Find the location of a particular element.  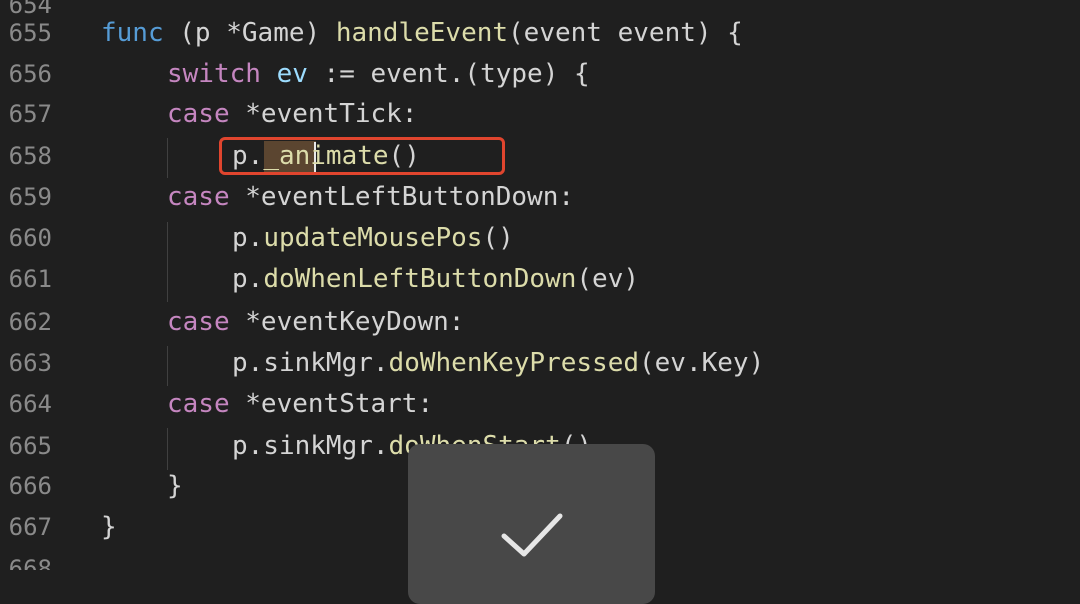

code-token: (ev) is located at coordinates (608, 279).